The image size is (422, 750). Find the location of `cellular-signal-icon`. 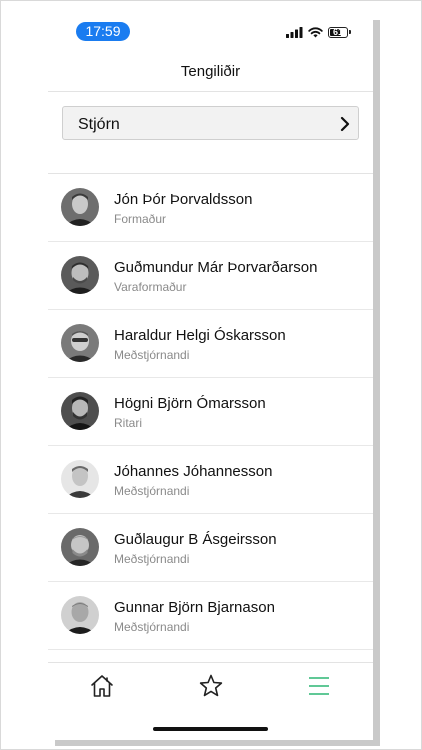

cellular-signal-icon is located at coordinates (294, 32).